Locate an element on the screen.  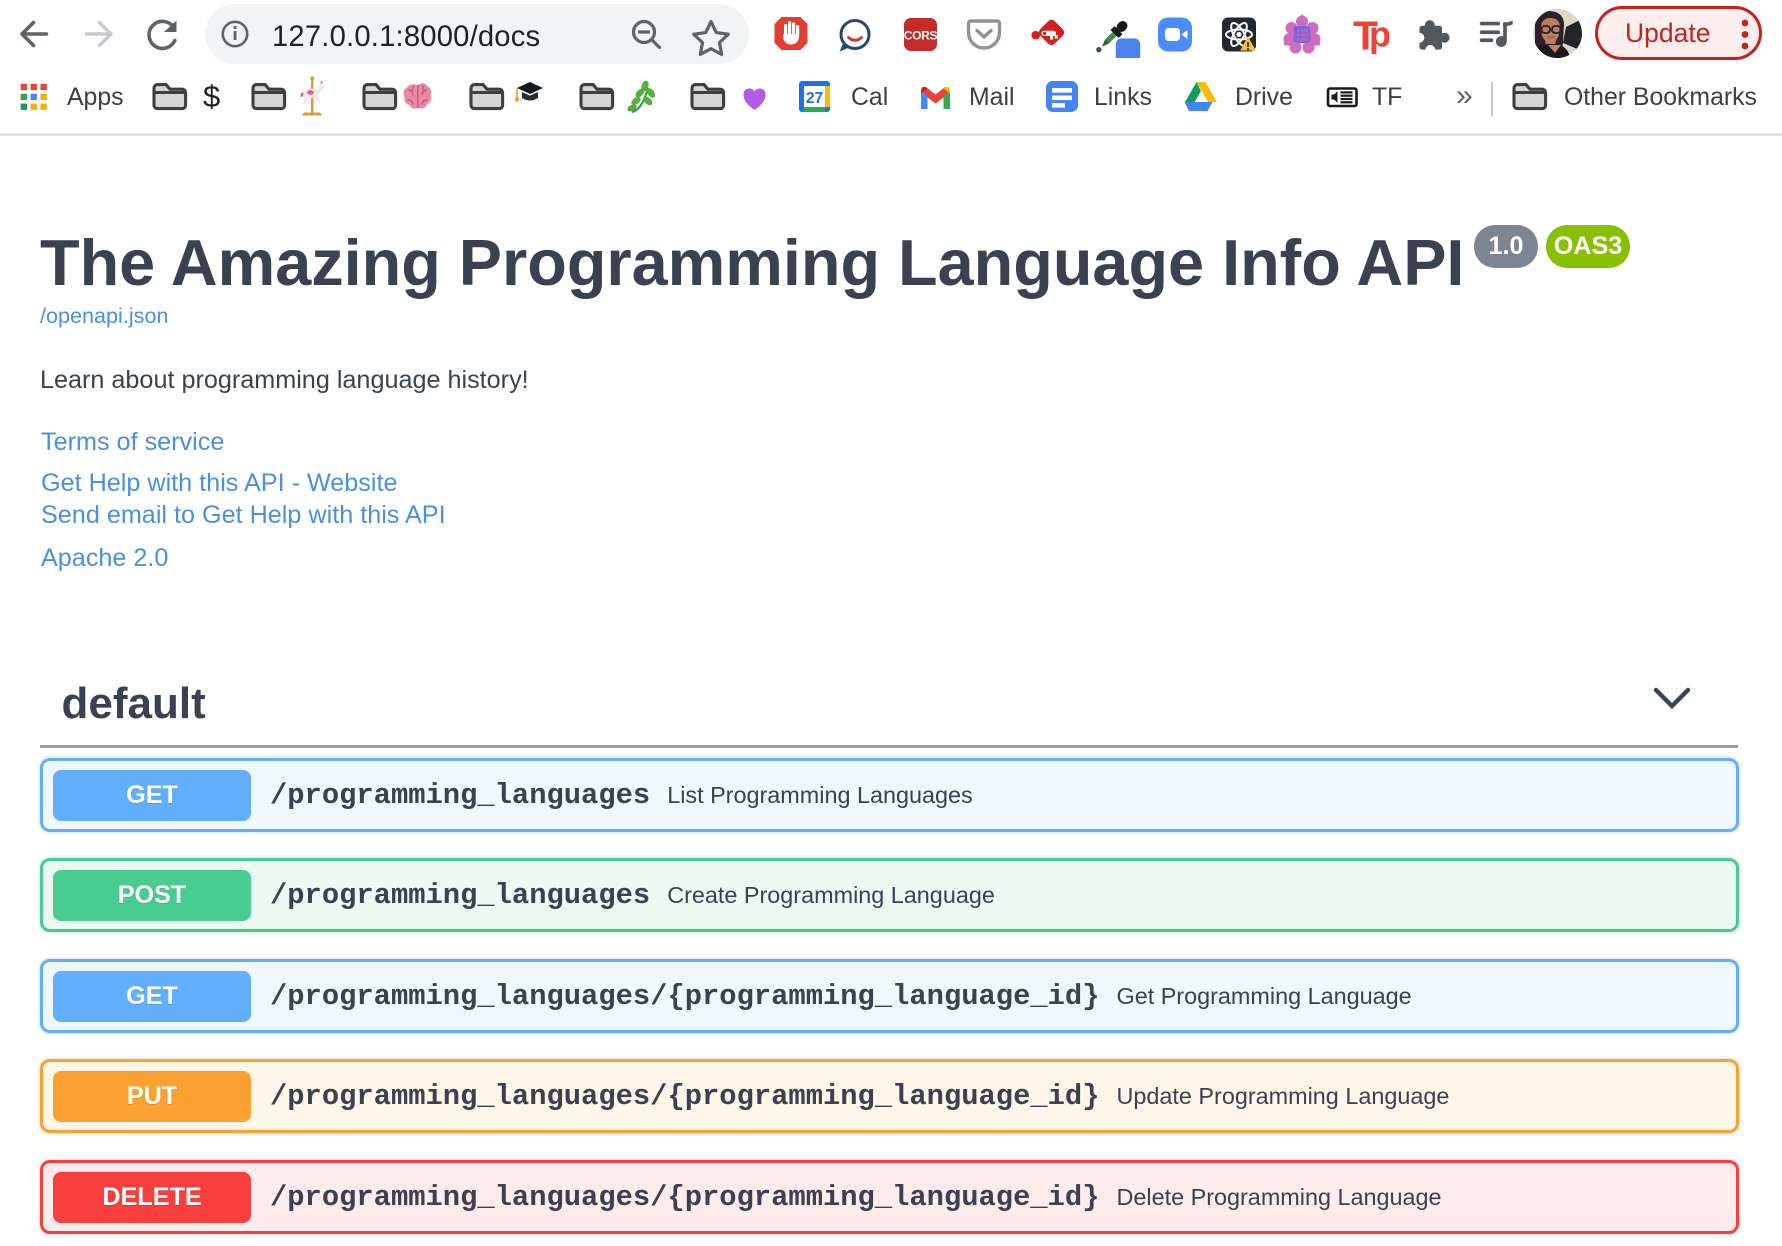
svg-text: p is located at coordinates (1380, 34).